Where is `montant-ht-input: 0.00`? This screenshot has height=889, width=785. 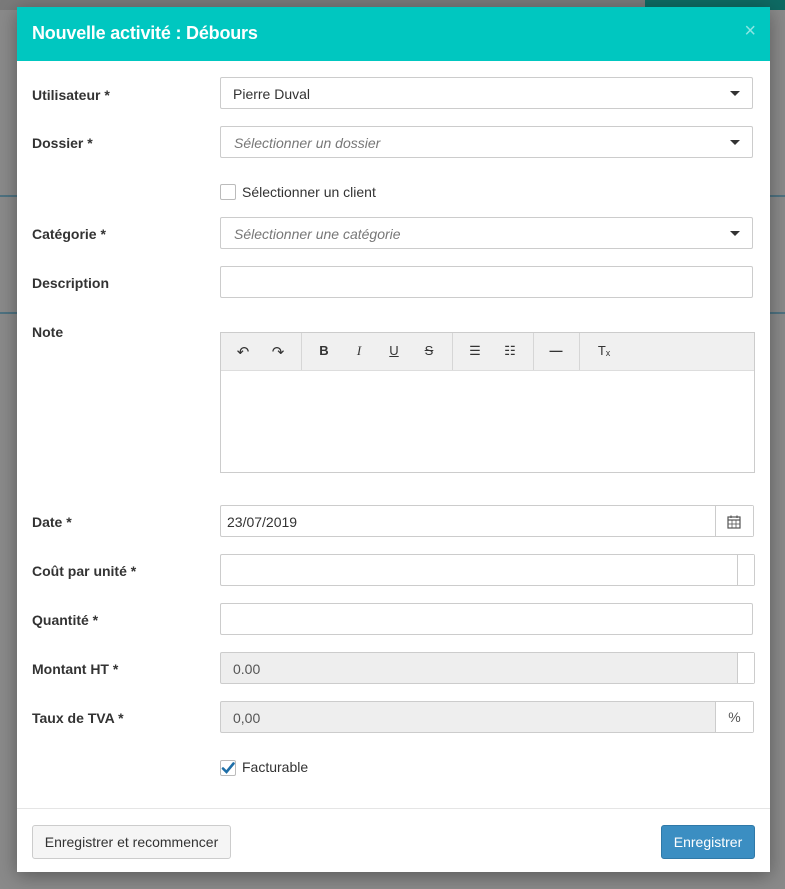
montant-ht-input: 0.00 is located at coordinates (487, 668).